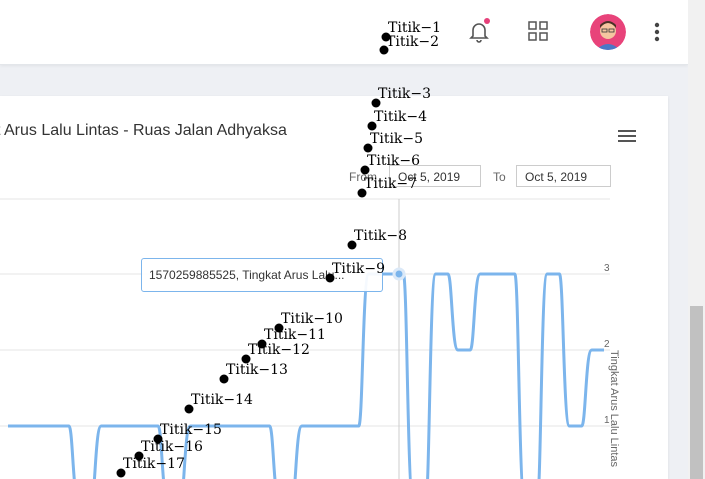 The image size is (705, 479). I want to click on titik-label: Titik−6, so click(393, 161).